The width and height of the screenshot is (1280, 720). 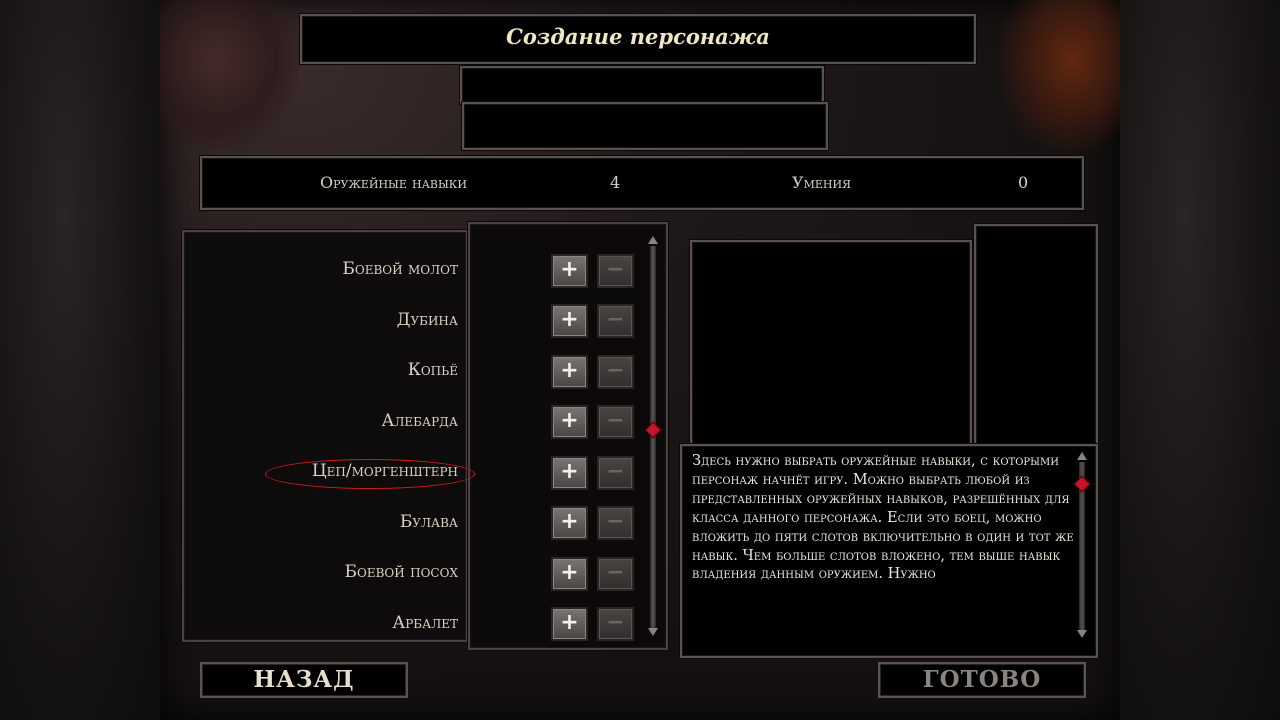 I want to click on dragon-ornament-left, so click(x=230, y=75).